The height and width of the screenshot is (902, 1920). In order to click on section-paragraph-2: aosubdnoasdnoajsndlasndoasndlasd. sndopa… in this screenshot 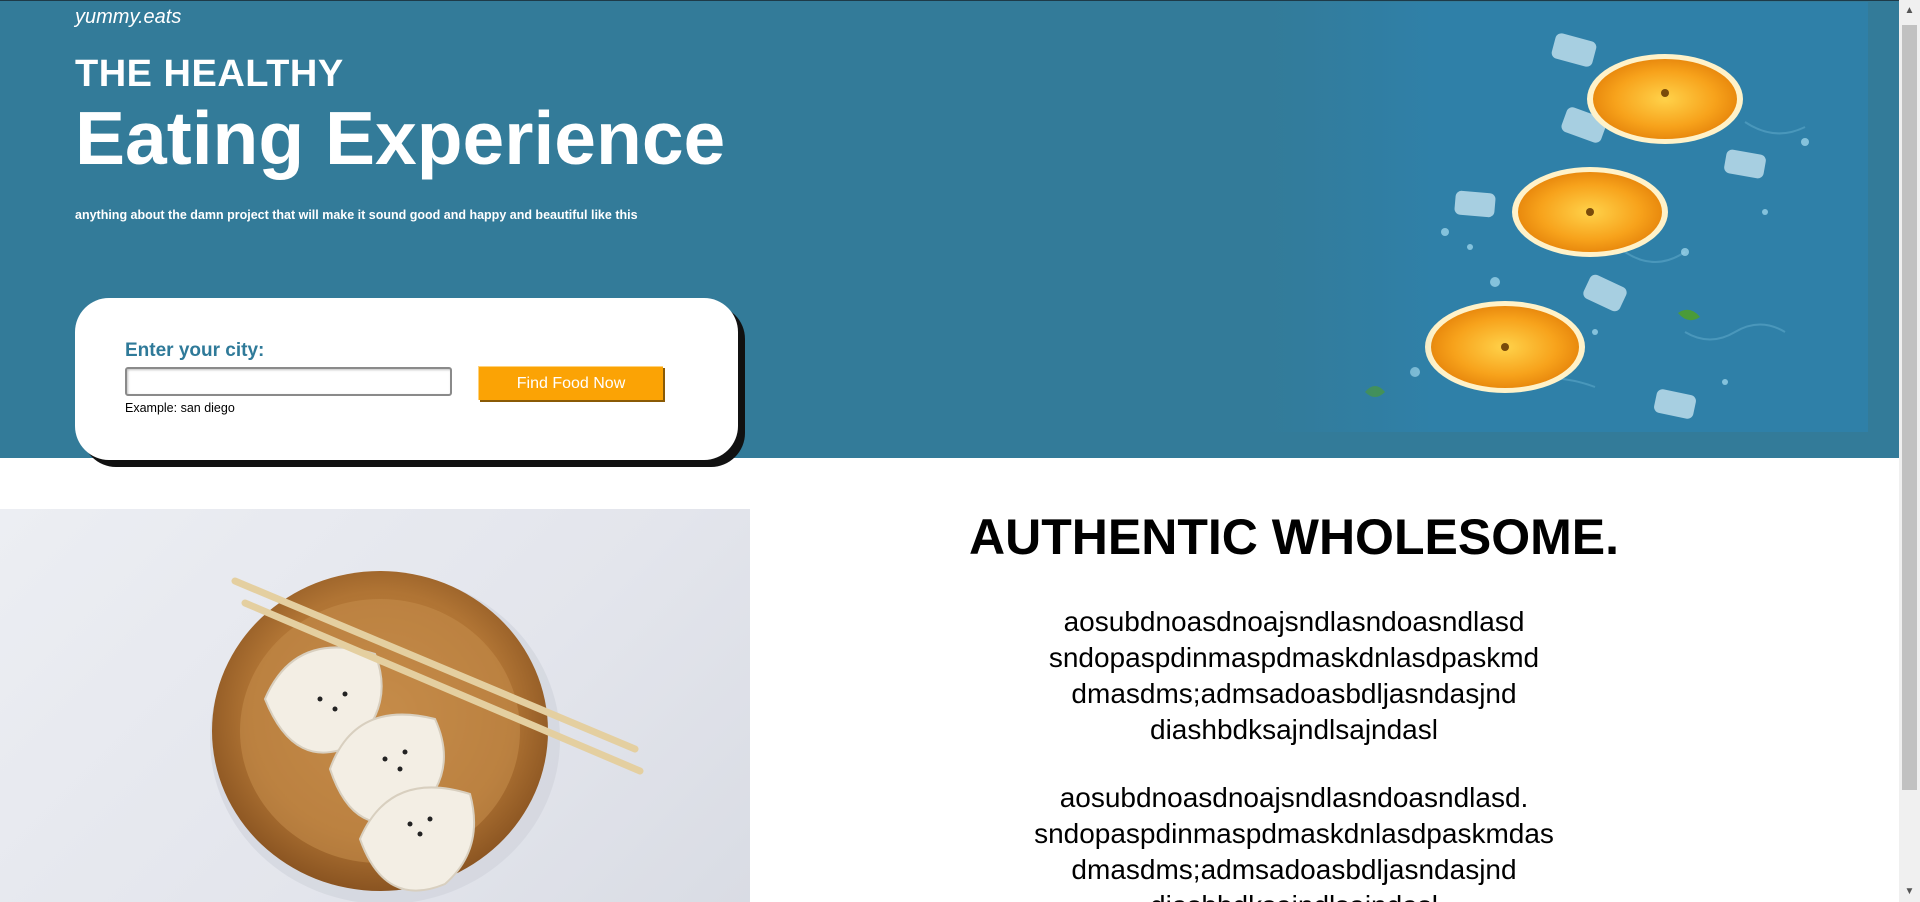, I will do `click(1294, 841)`.